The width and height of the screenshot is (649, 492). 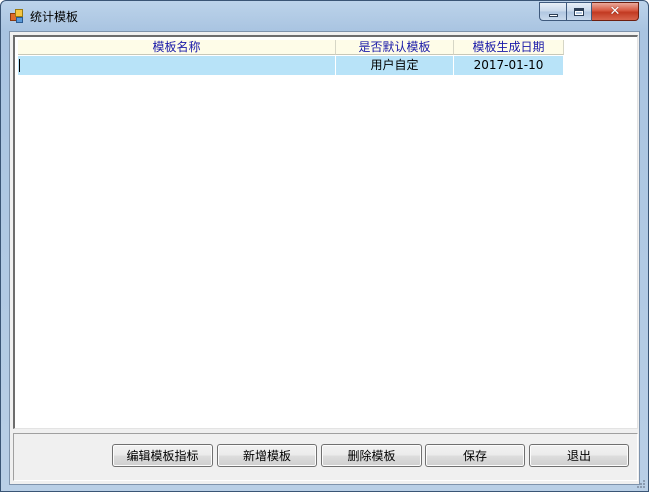 I want to click on grid-header: 模板名称 是否默认模板 模板生成日期, so click(x=291, y=47).